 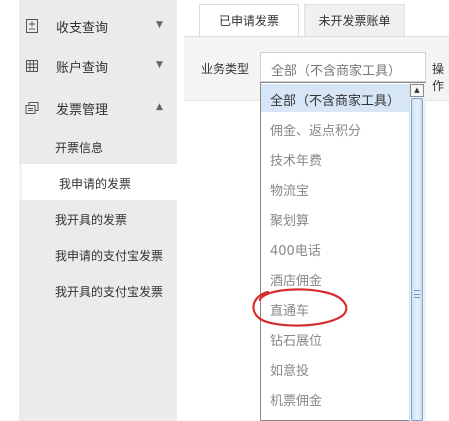 What do you see at coordinates (91, 220) in the screenshot?
I see `sidebar-item-label: 我开具的发票` at bounding box center [91, 220].